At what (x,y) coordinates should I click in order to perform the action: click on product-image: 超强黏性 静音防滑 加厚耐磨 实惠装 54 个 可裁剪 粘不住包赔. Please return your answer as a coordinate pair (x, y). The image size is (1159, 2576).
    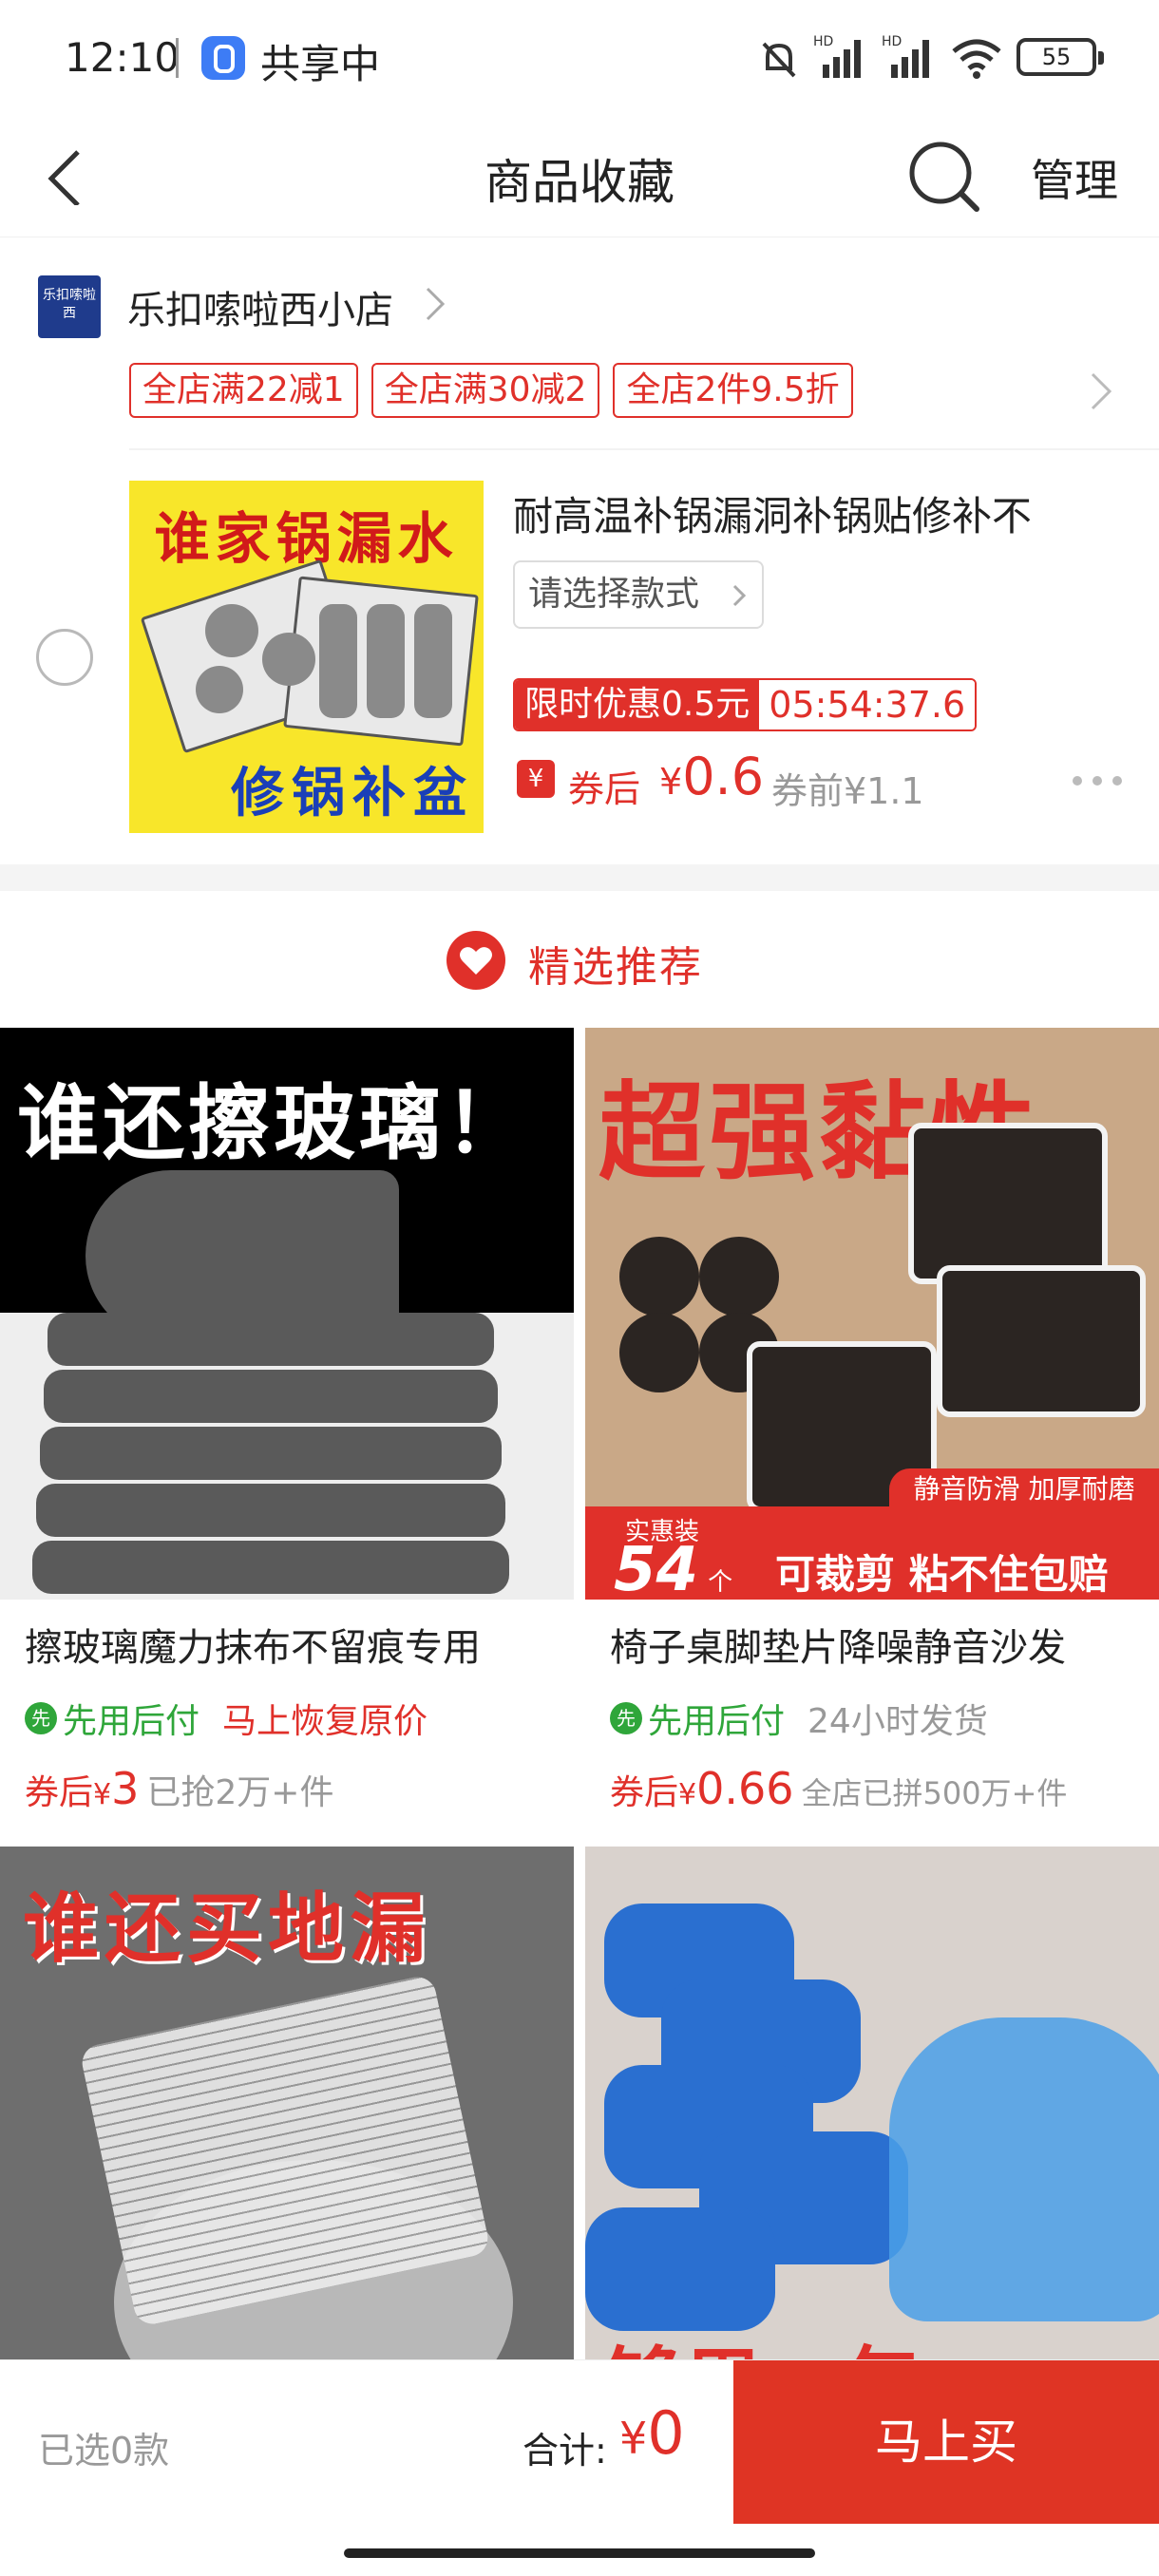
    Looking at the image, I should click on (872, 1314).